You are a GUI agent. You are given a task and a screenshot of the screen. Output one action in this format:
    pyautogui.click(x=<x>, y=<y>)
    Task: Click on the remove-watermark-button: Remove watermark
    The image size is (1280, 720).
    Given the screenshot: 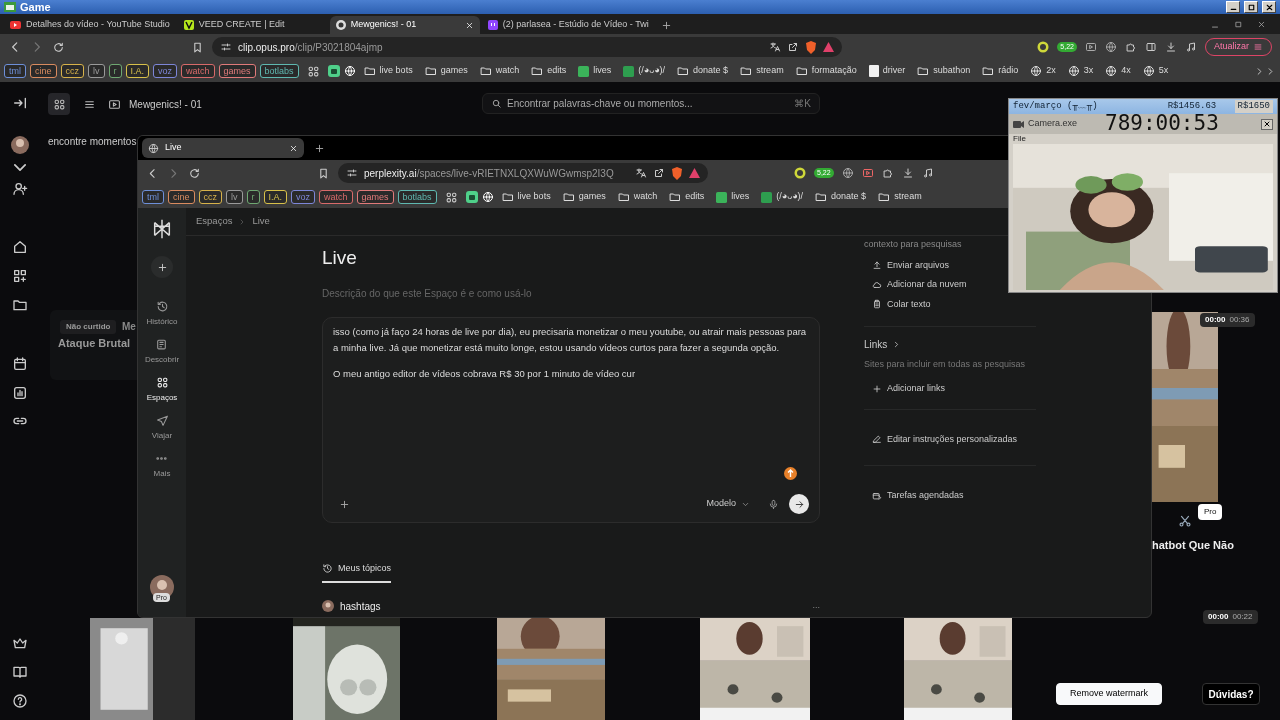 What is the action you would take?
    pyautogui.click(x=1109, y=694)
    